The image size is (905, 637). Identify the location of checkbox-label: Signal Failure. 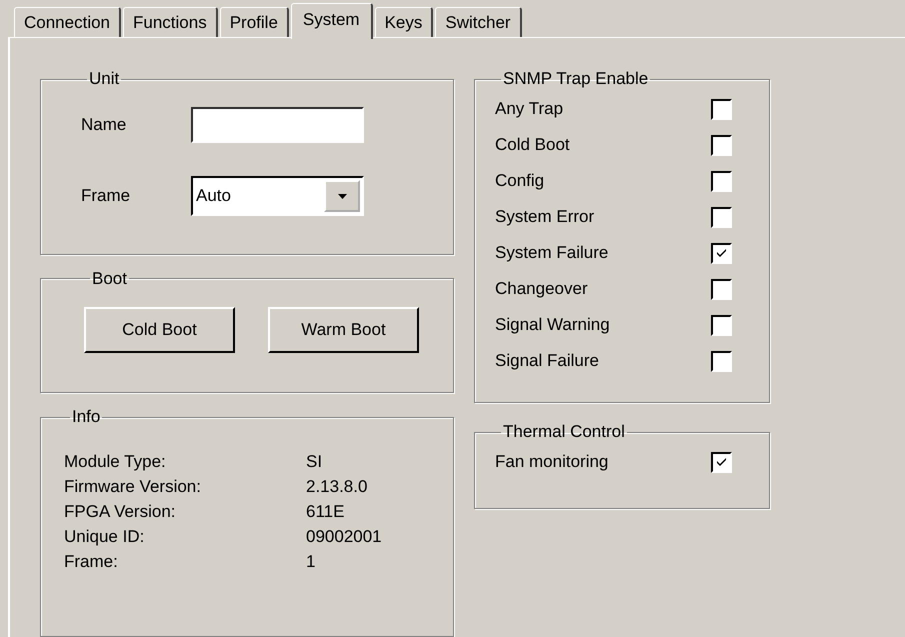
(547, 361).